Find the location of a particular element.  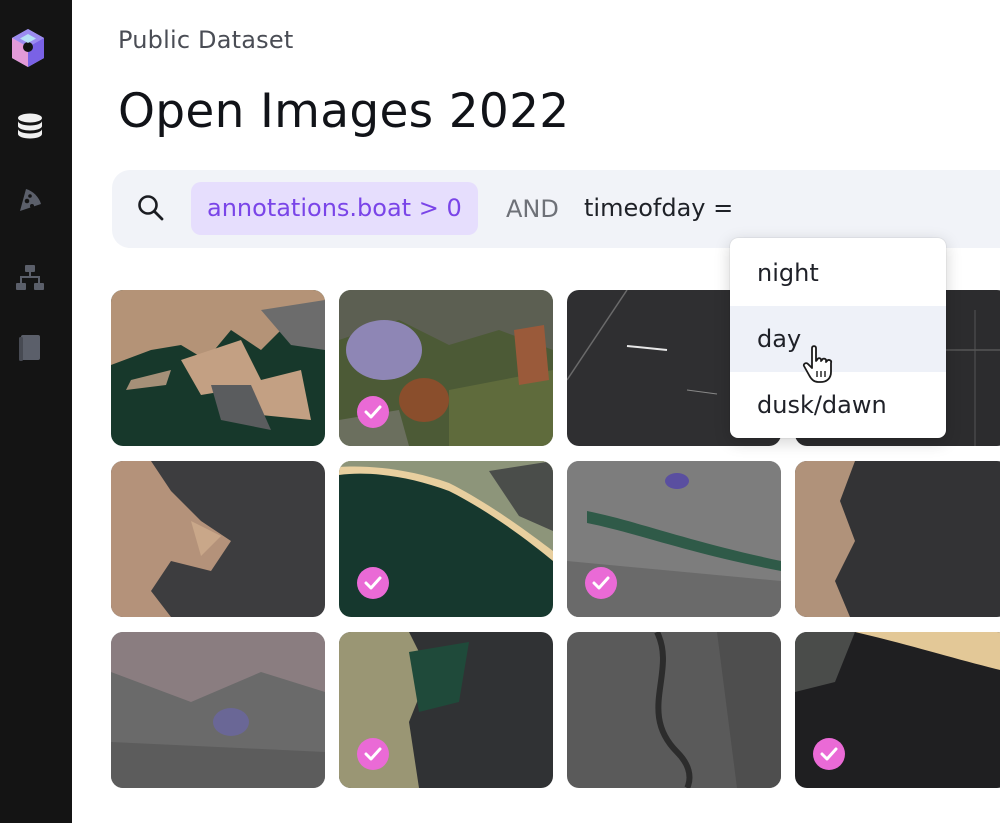

query-input is located at coordinates (792, 208).